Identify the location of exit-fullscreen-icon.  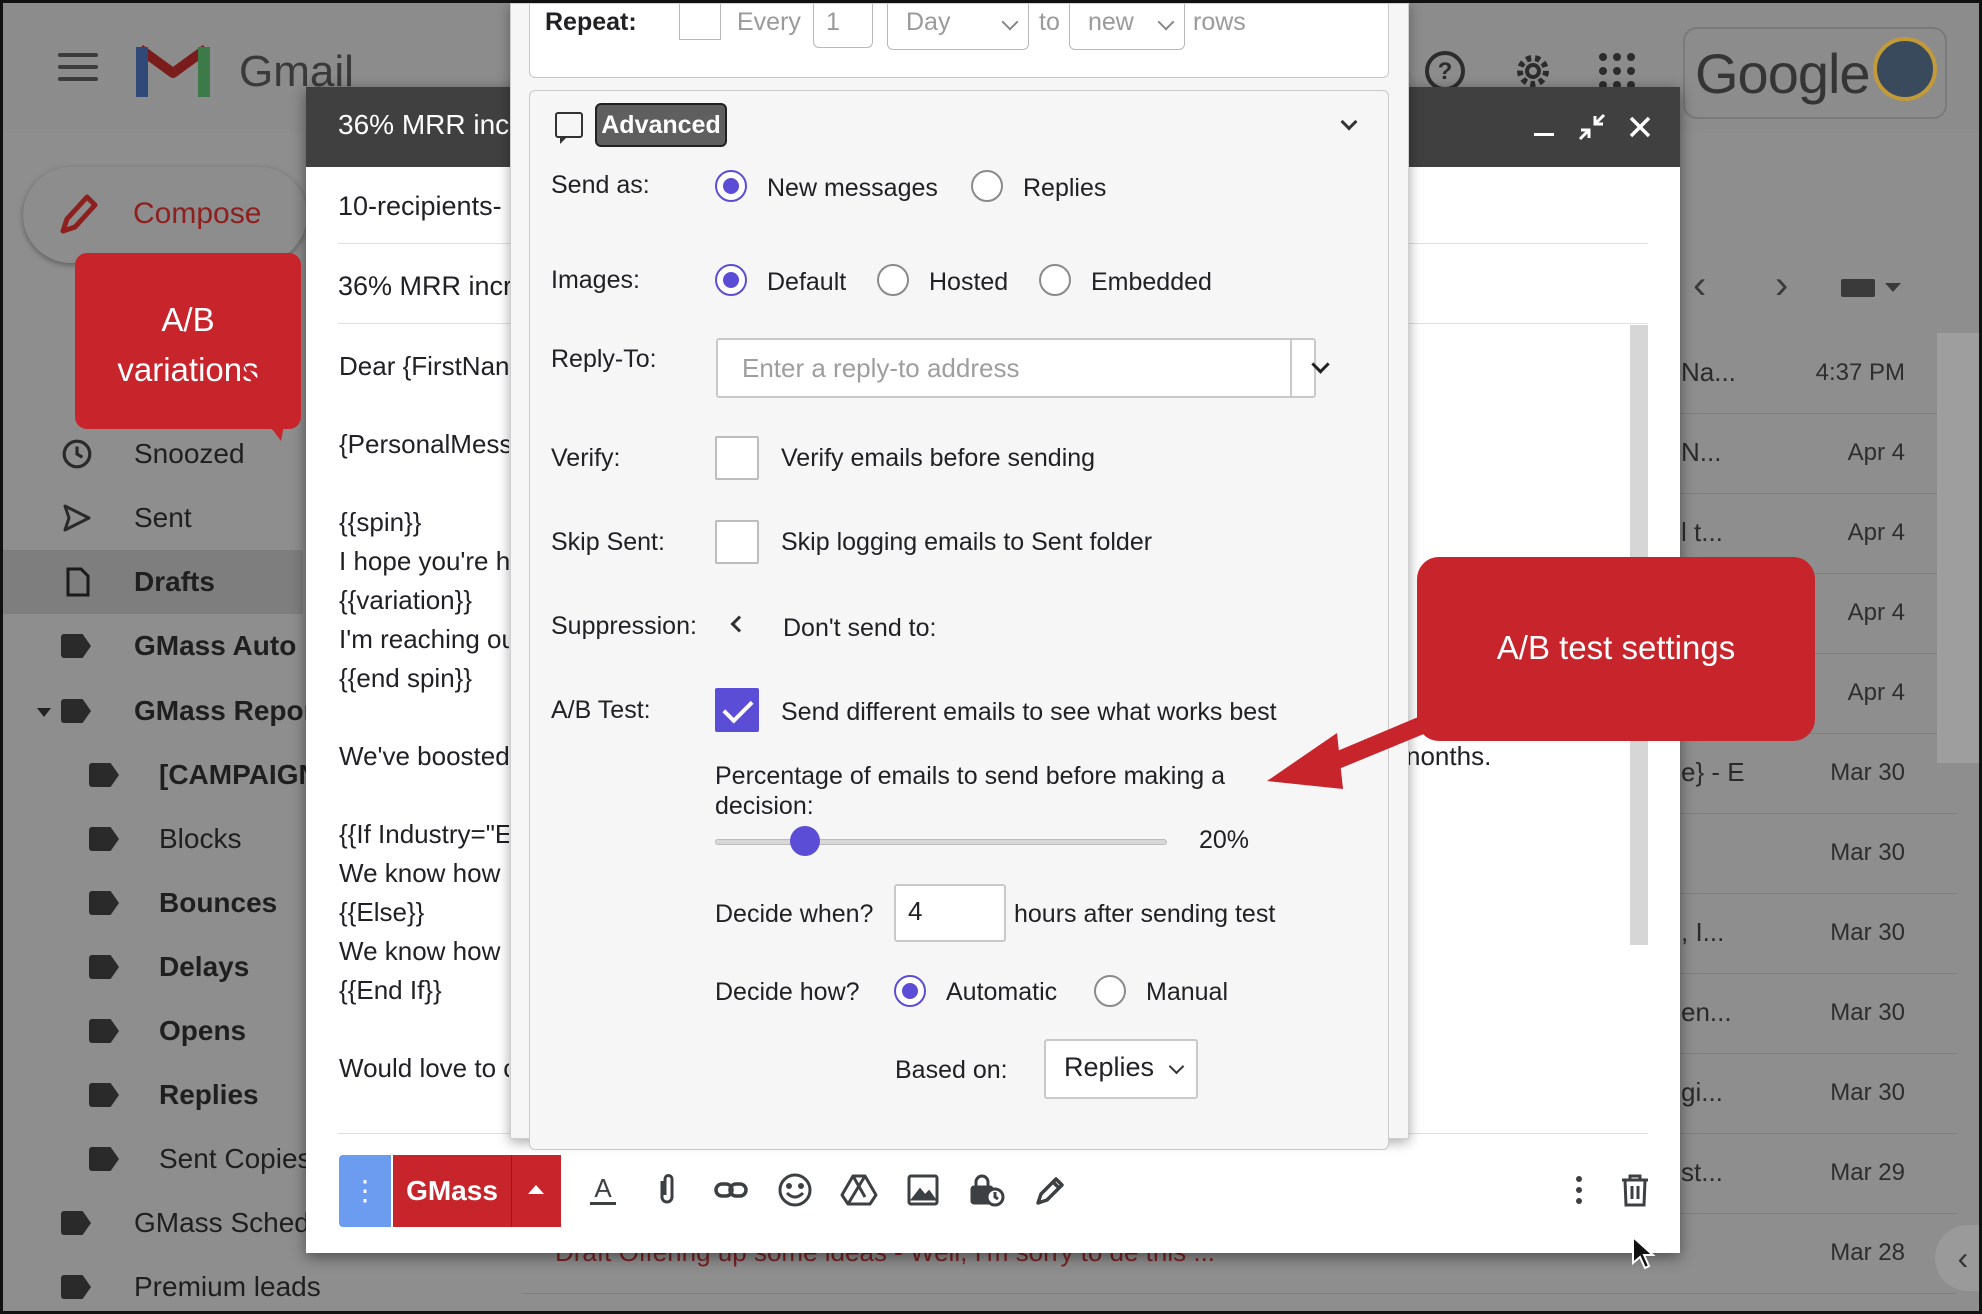
(1592, 127).